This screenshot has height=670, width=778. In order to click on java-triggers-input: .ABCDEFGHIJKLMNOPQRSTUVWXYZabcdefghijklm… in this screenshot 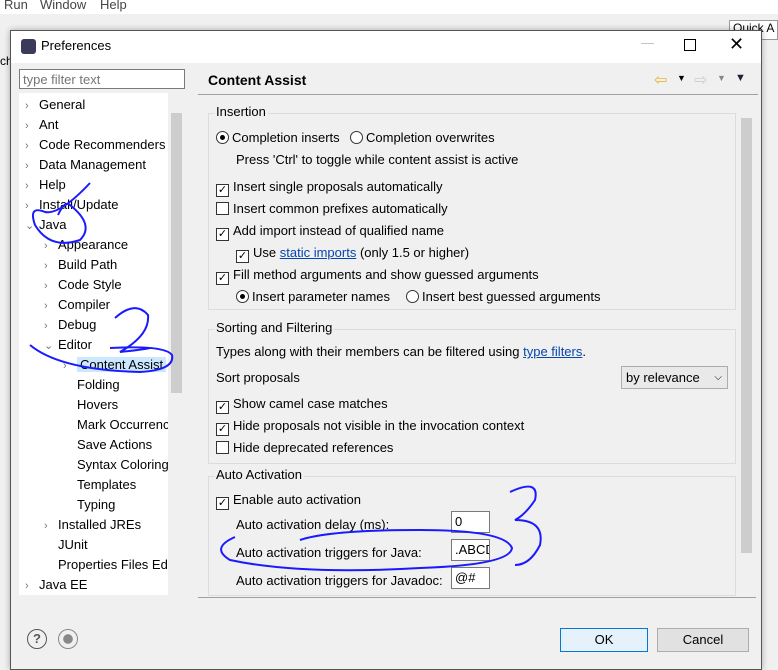, I will do `click(470, 550)`.